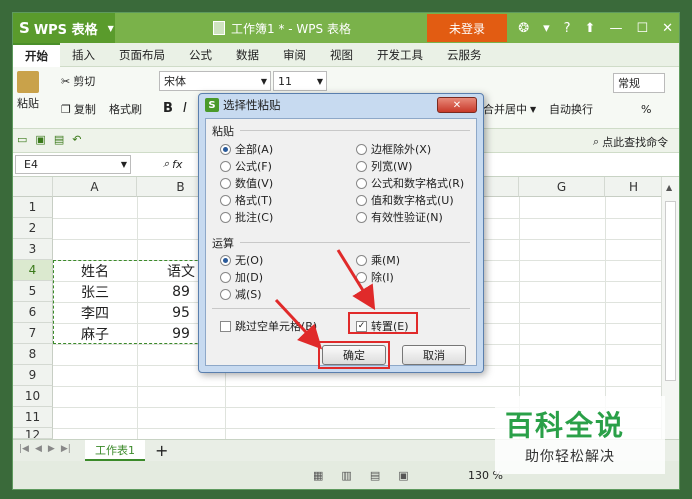 Image resolution: width=692 pixels, height=499 pixels. I want to click on arrow-to-ok, so click(298, 324).